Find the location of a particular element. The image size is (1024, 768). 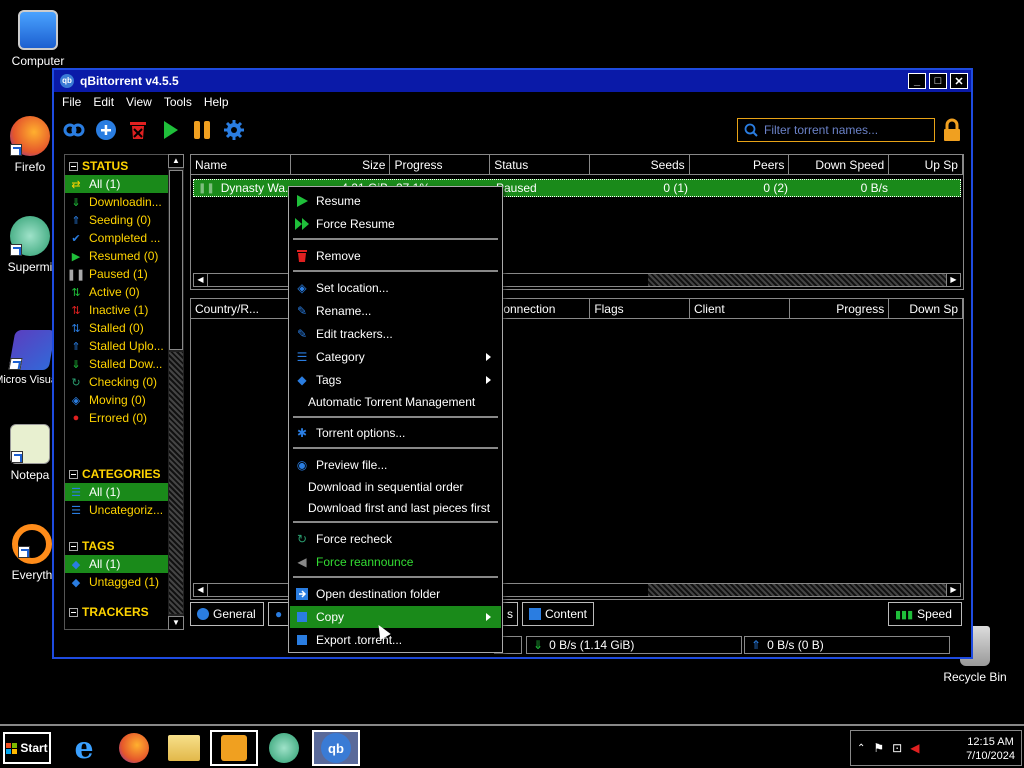

add-torrent-button is located at coordinates (106, 130).